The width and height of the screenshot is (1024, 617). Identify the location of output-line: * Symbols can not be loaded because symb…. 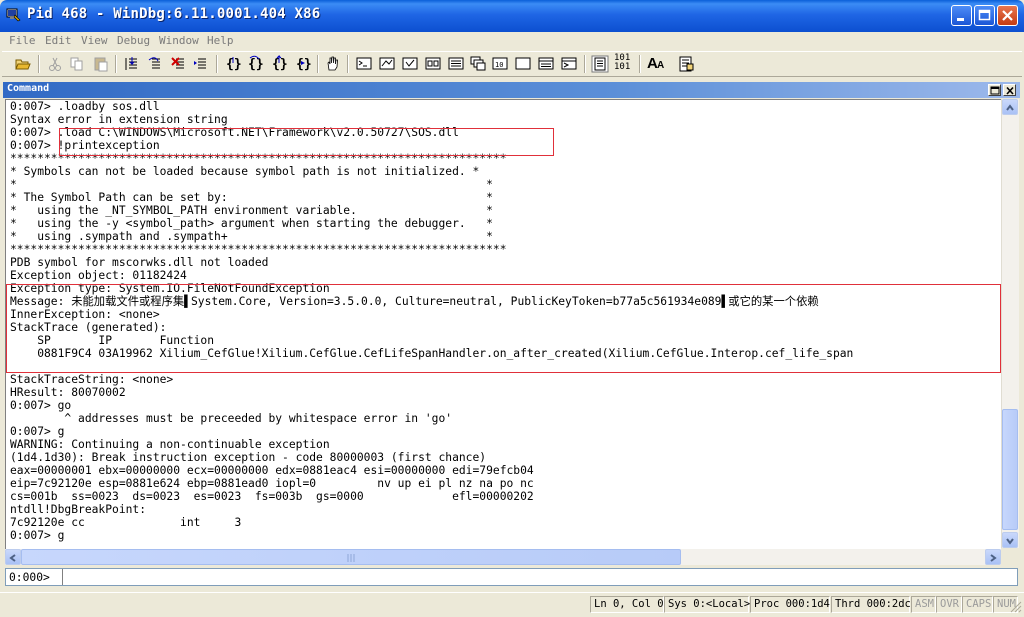
(245, 171).